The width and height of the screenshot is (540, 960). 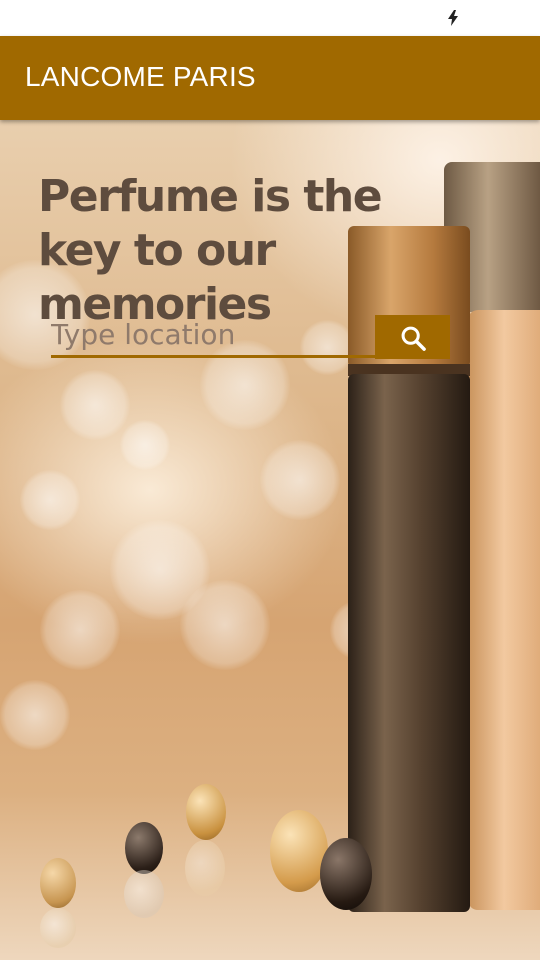 What do you see at coordinates (213, 335) in the screenshot?
I see `location-search-input` at bounding box center [213, 335].